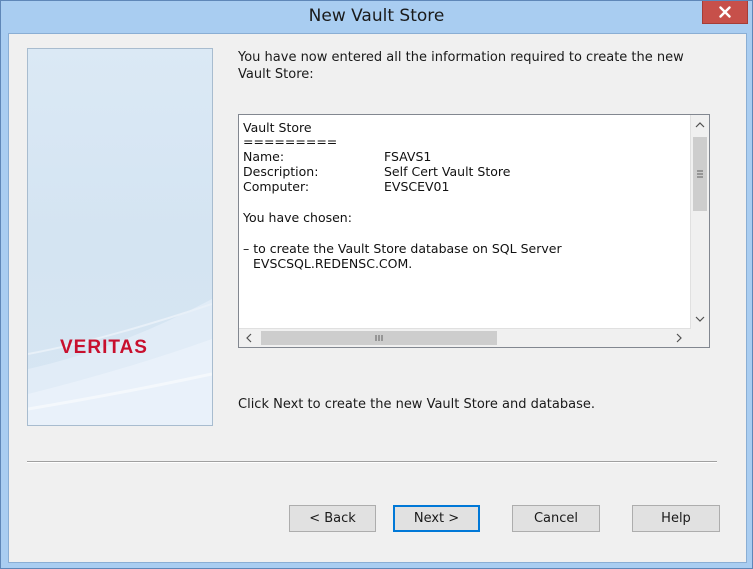 This screenshot has width=753, height=569. Describe the element at coordinates (436, 518) in the screenshot. I see `next-button: Next >` at that location.